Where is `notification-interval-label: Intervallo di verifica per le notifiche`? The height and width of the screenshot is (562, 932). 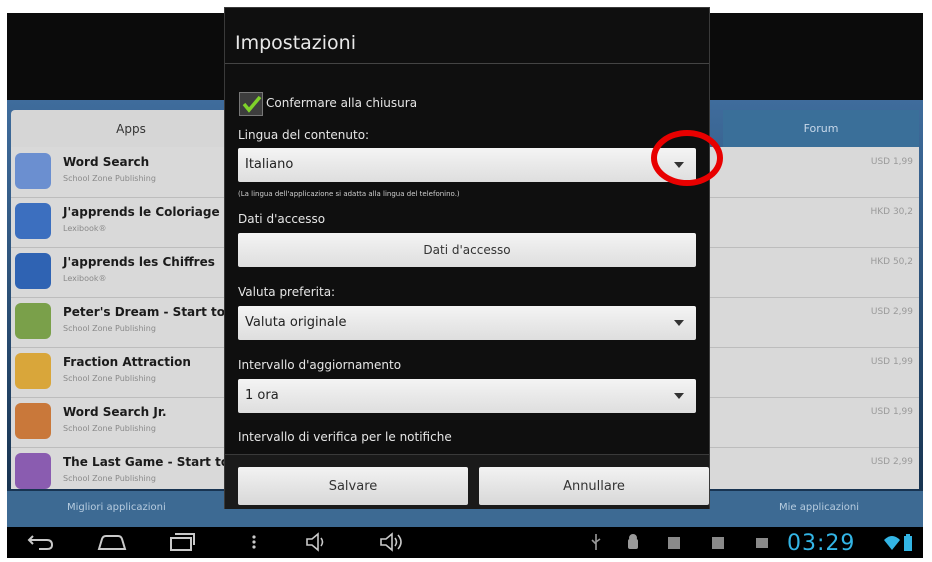
notification-interval-label: Intervallo di verifica per le notifiche is located at coordinates (345, 437).